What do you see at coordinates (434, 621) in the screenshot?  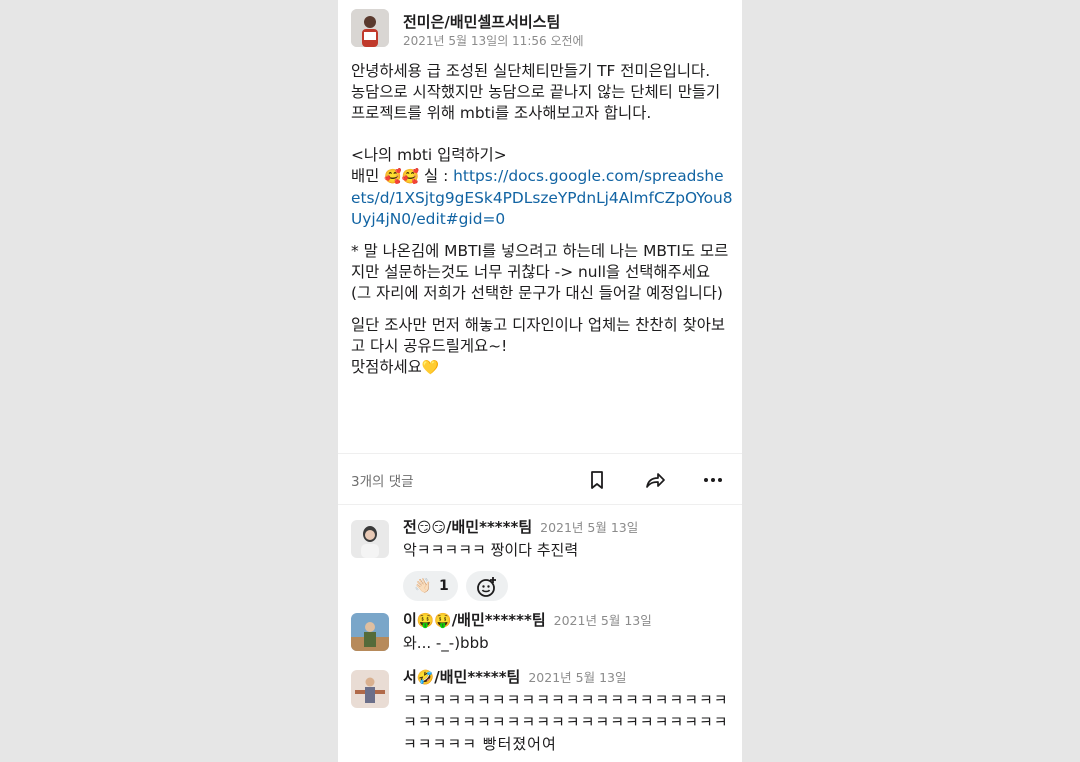 I see `money-mouth-face-icon: 🤑🤑` at bounding box center [434, 621].